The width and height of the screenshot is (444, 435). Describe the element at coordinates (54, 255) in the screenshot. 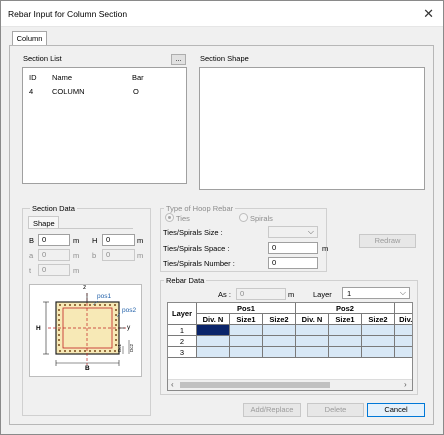

I see `a-input: 0` at that location.